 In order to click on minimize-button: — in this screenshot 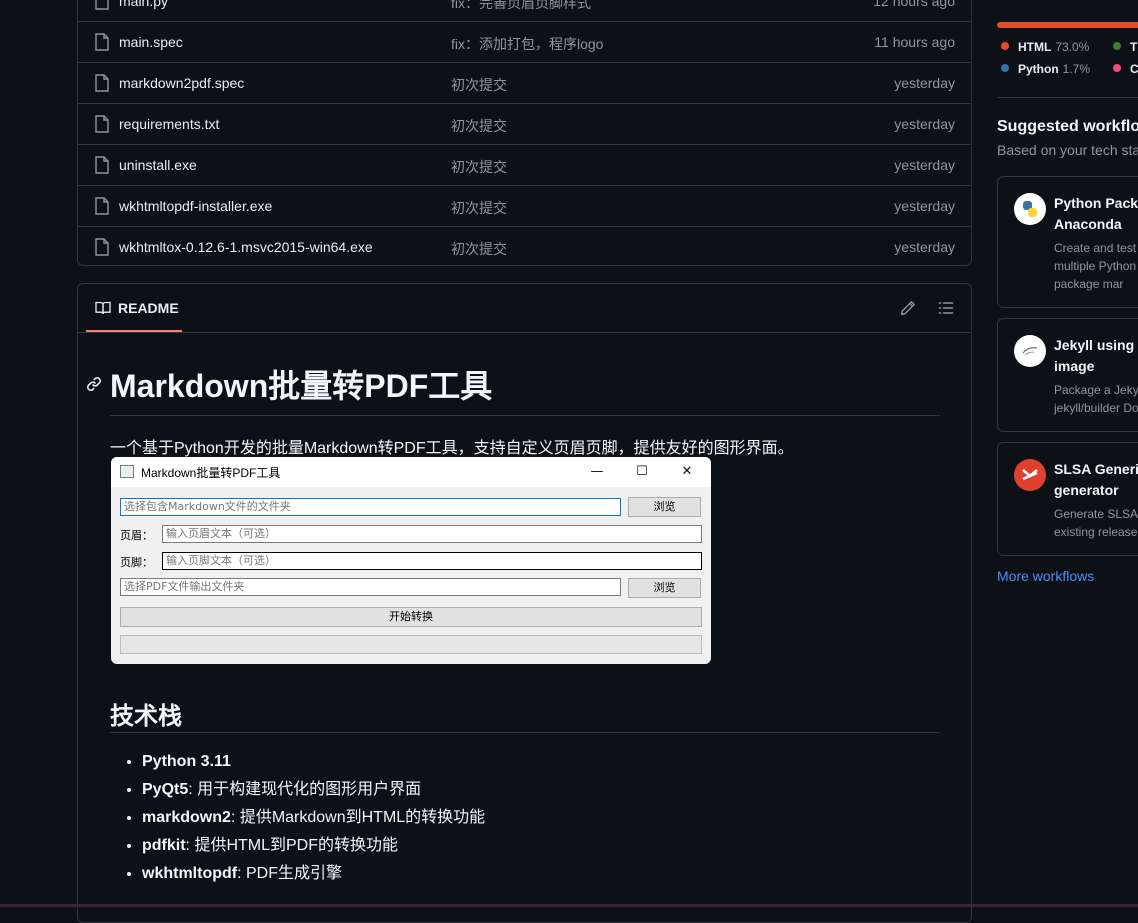, I will do `click(597, 472)`.